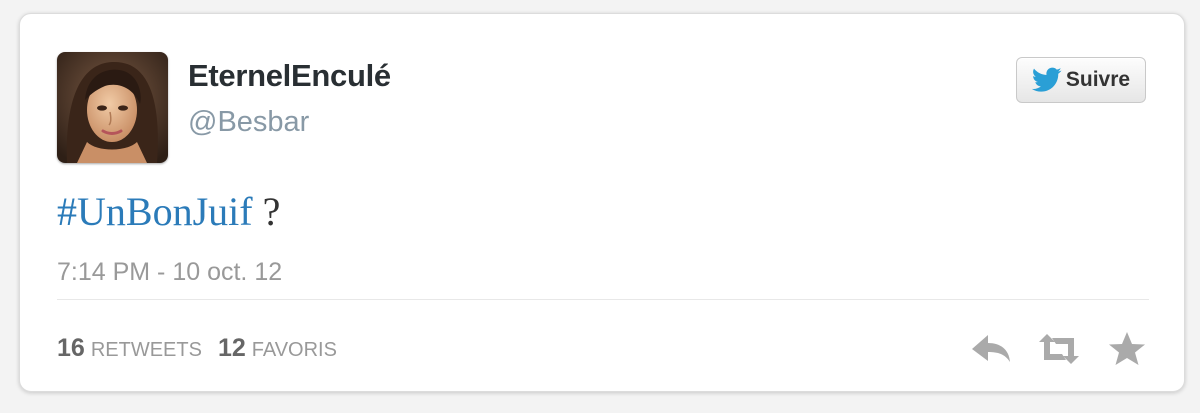 The image size is (1200, 413). I want to click on hashtag-link: #UnBonJuif, so click(155, 211).